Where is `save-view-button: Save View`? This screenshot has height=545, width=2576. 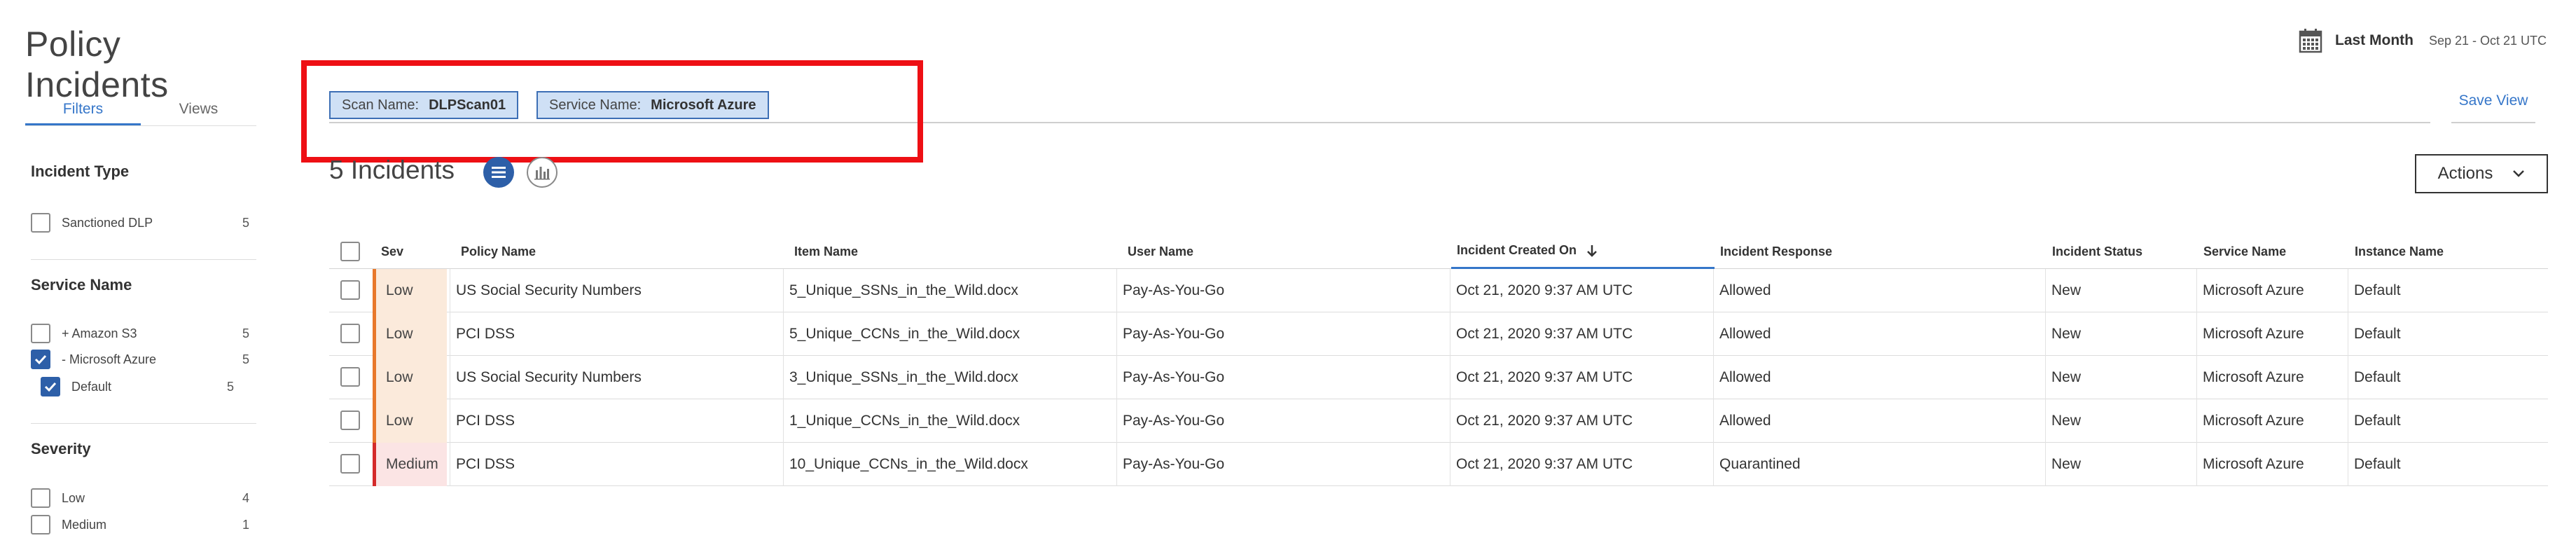 save-view-button: Save View is located at coordinates (2493, 106).